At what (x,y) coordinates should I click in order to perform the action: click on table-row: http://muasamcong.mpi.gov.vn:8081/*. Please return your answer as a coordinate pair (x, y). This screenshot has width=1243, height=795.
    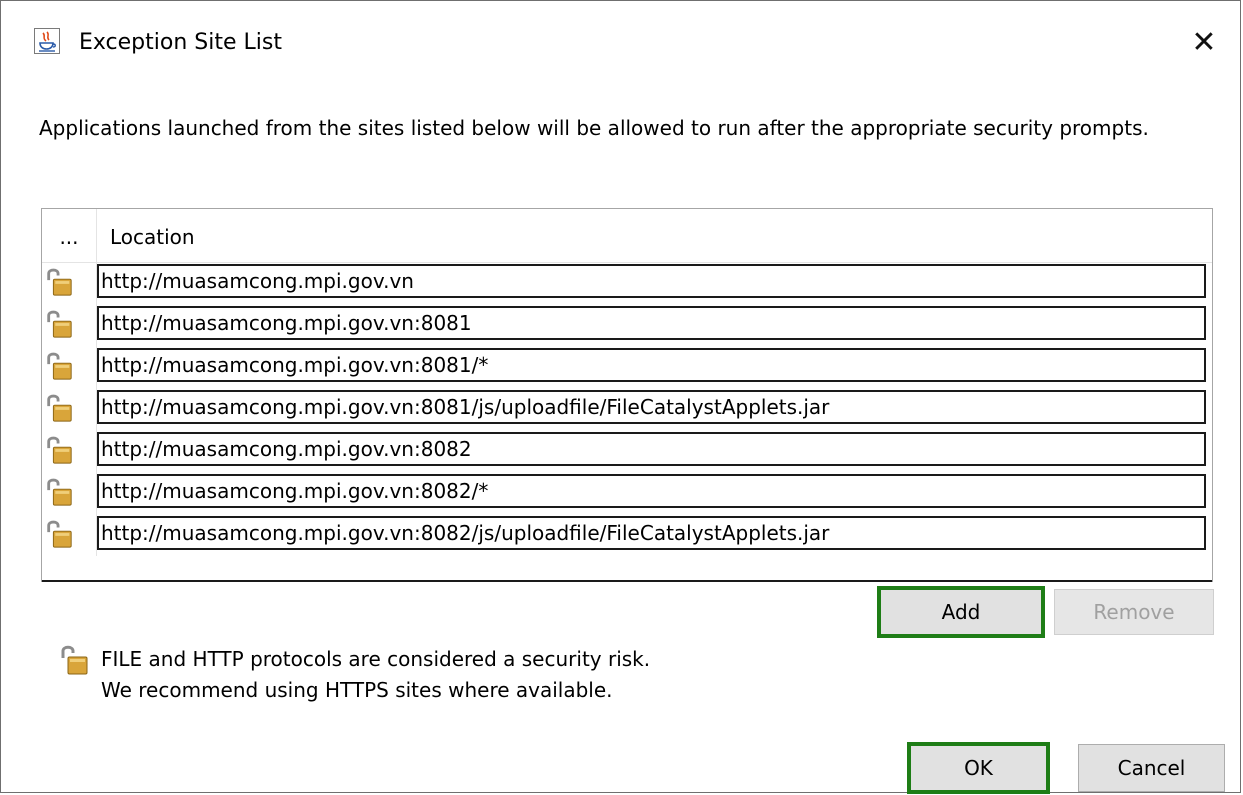
    Looking at the image, I should click on (627, 365).